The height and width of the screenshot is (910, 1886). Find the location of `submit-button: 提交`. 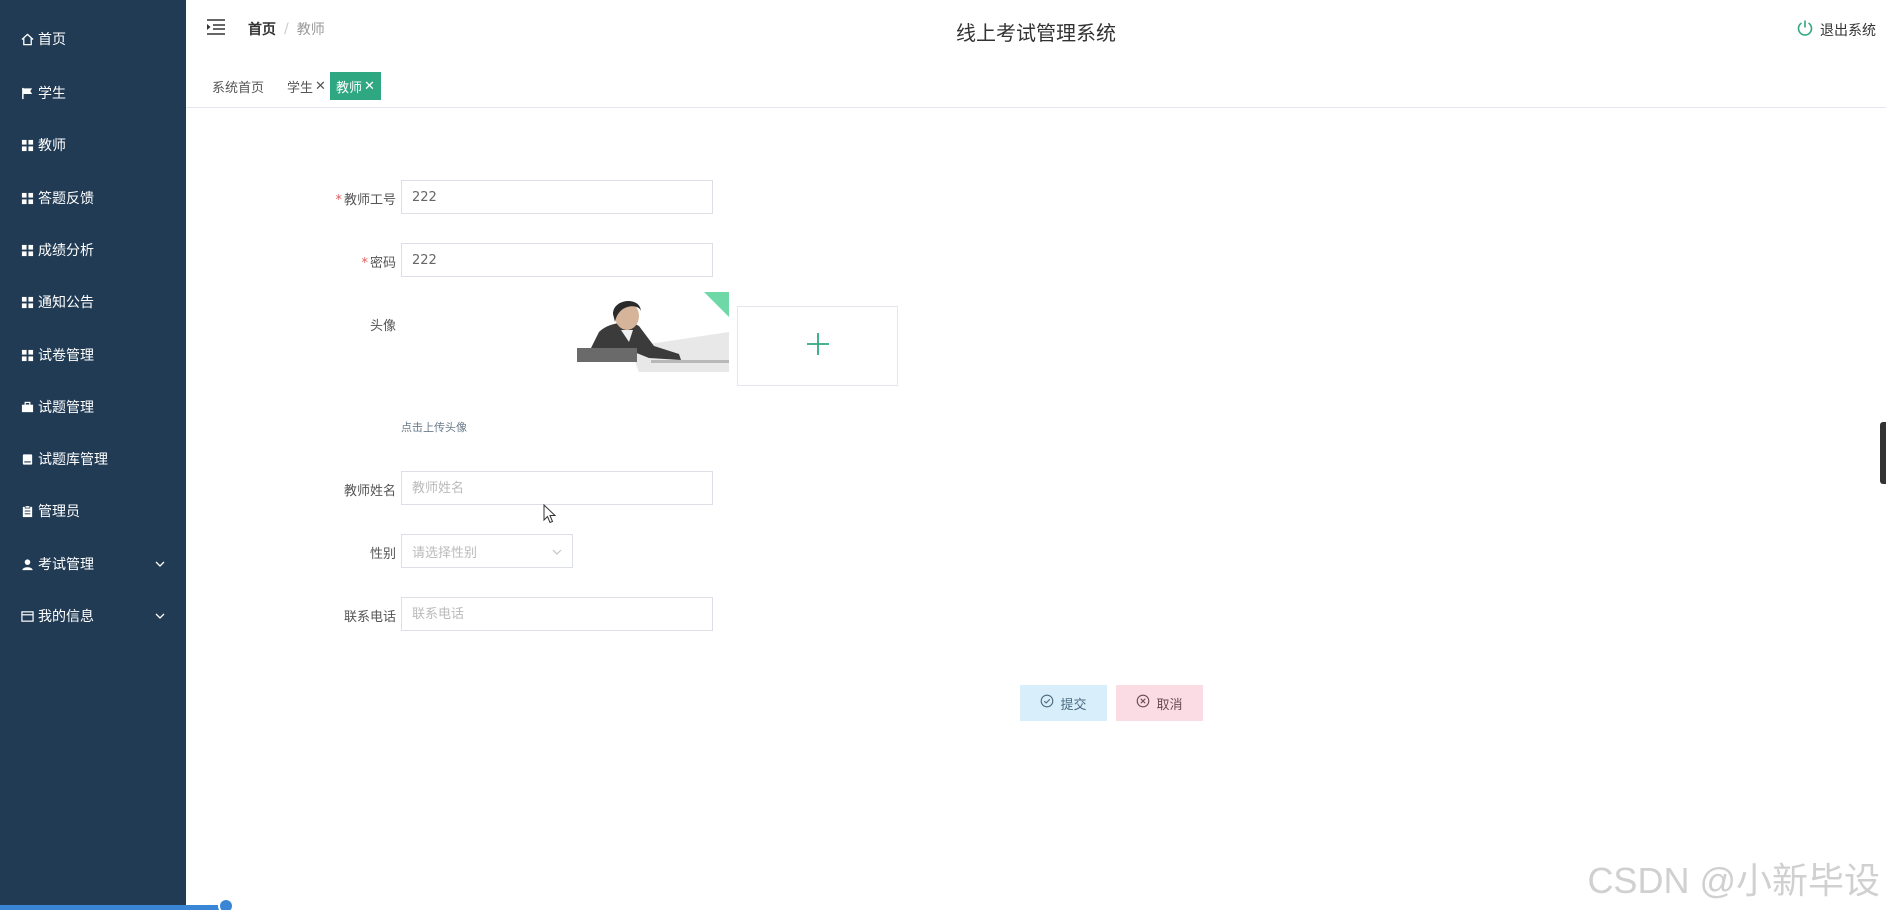

submit-button: 提交 is located at coordinates (1063, 703).